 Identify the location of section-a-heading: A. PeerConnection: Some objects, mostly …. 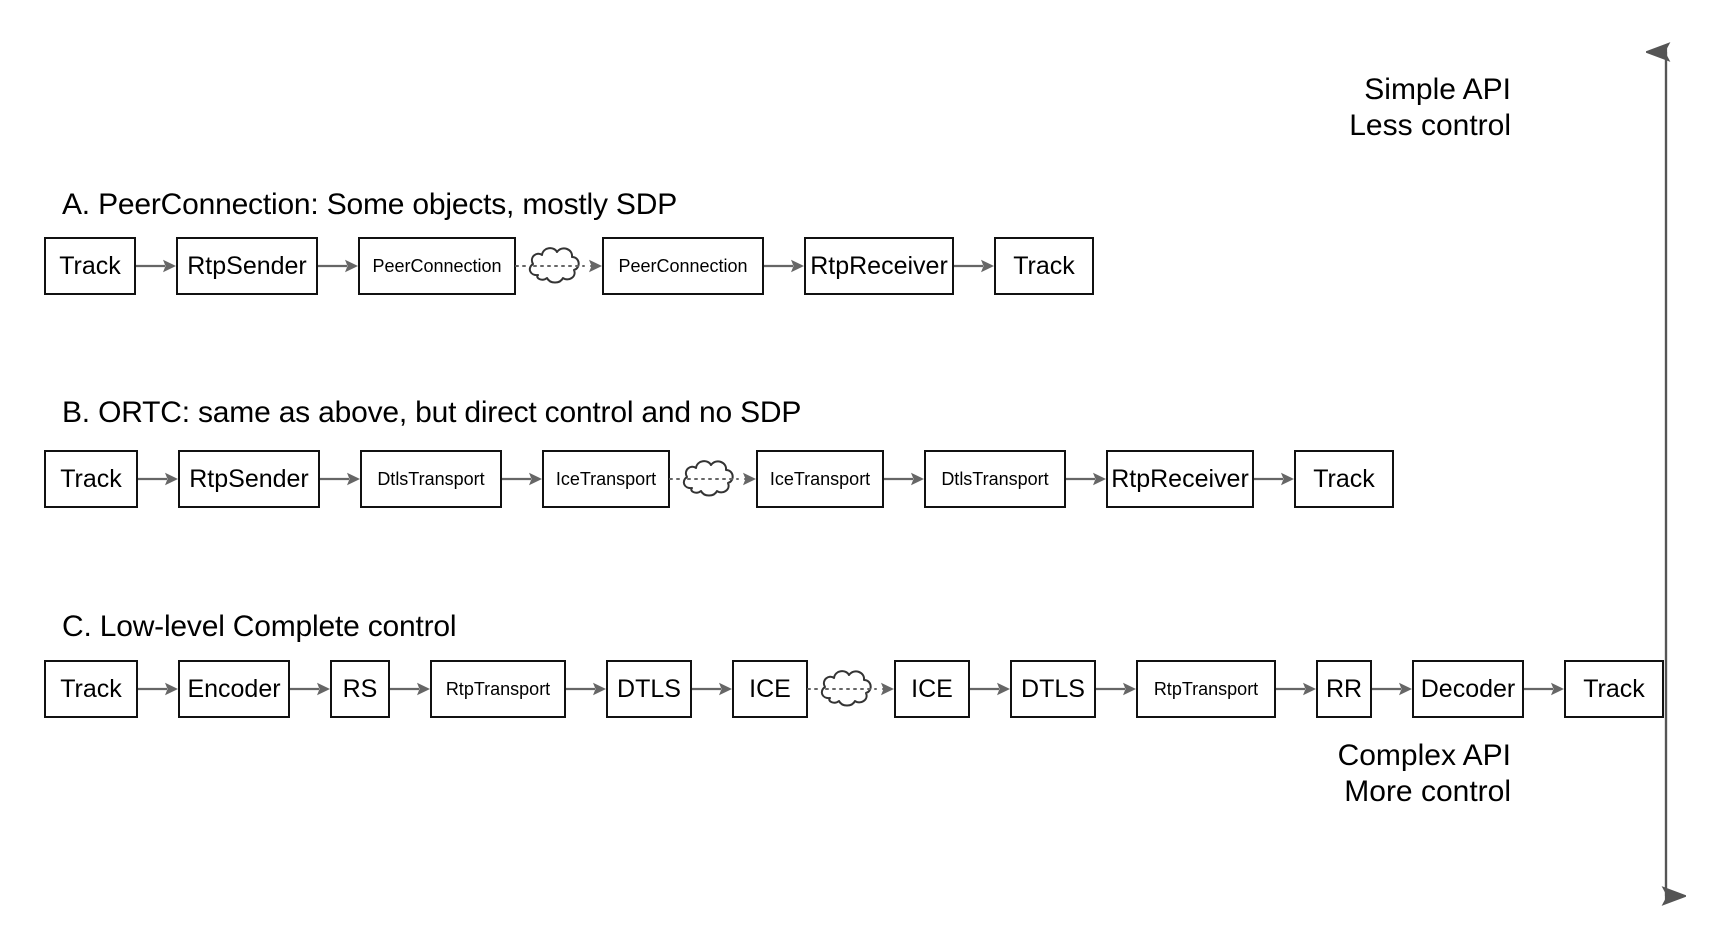
(370, 204).